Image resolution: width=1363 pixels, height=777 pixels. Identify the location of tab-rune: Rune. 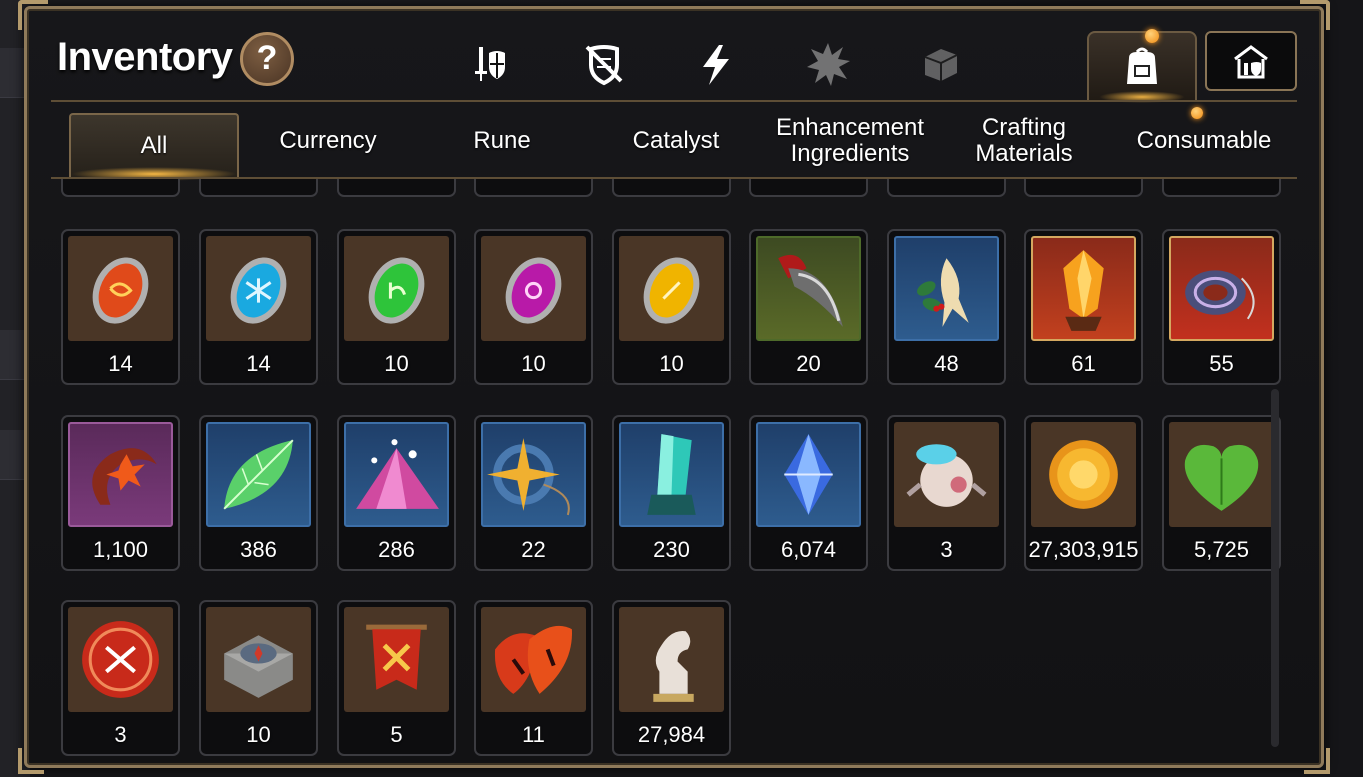
(502, 141).